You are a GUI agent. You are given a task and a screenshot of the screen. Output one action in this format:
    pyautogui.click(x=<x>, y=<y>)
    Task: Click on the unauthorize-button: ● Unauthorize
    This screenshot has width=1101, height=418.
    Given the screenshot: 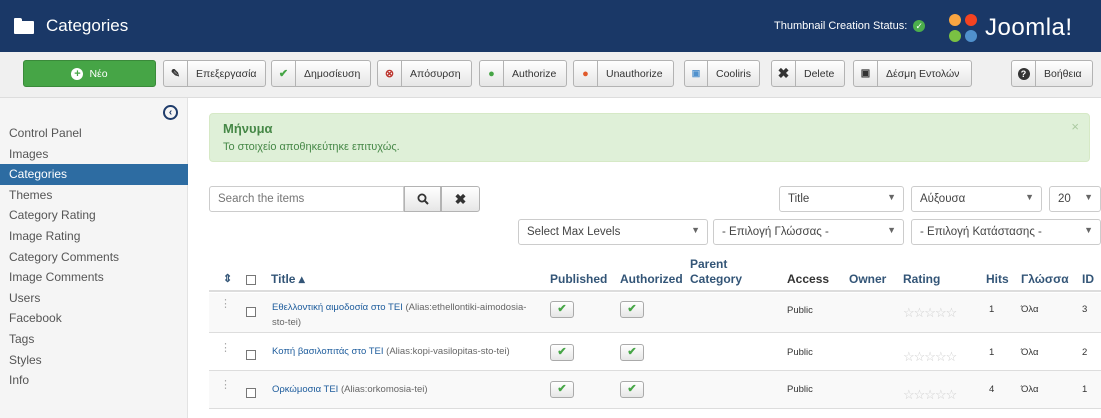 What is the action you would take?
    pyautogui.click(x=623, y=73)
    